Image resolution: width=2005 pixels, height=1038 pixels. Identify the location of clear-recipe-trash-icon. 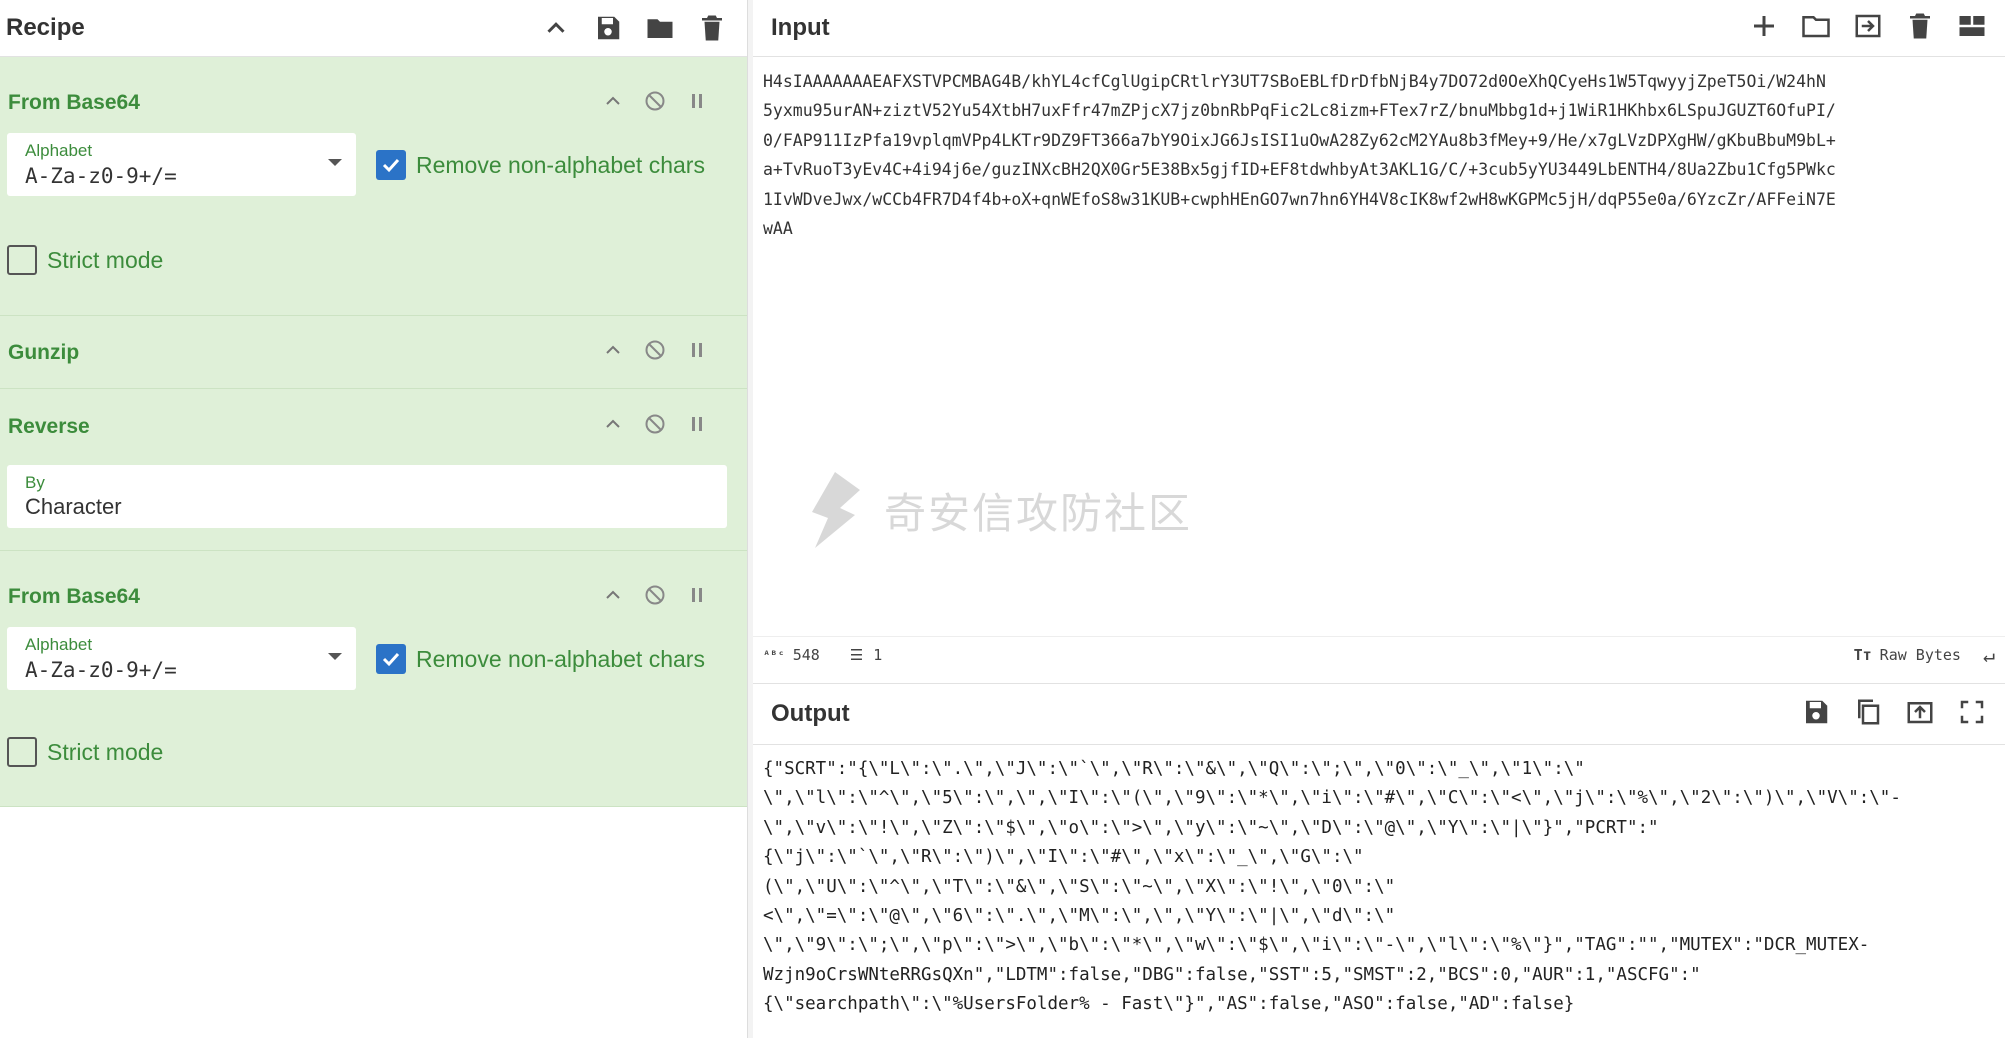
(712, 28).